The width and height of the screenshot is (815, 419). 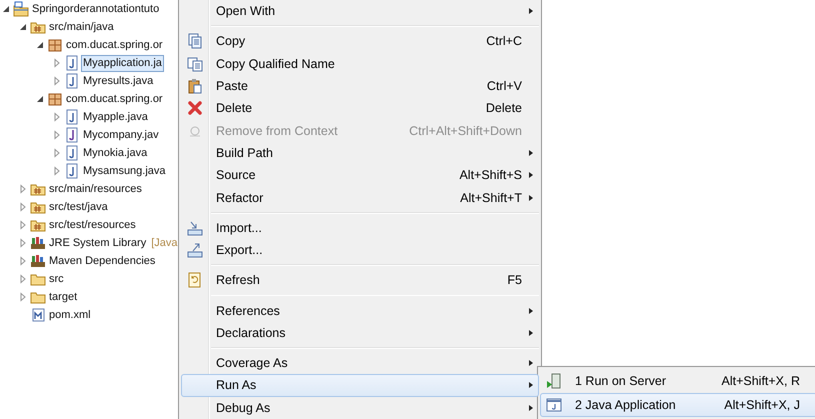 What do you see at coordinates (360, 41) in the screenshot?
I see `menu-item: Copy Ctrl+C` at bounding box center [360, 41].